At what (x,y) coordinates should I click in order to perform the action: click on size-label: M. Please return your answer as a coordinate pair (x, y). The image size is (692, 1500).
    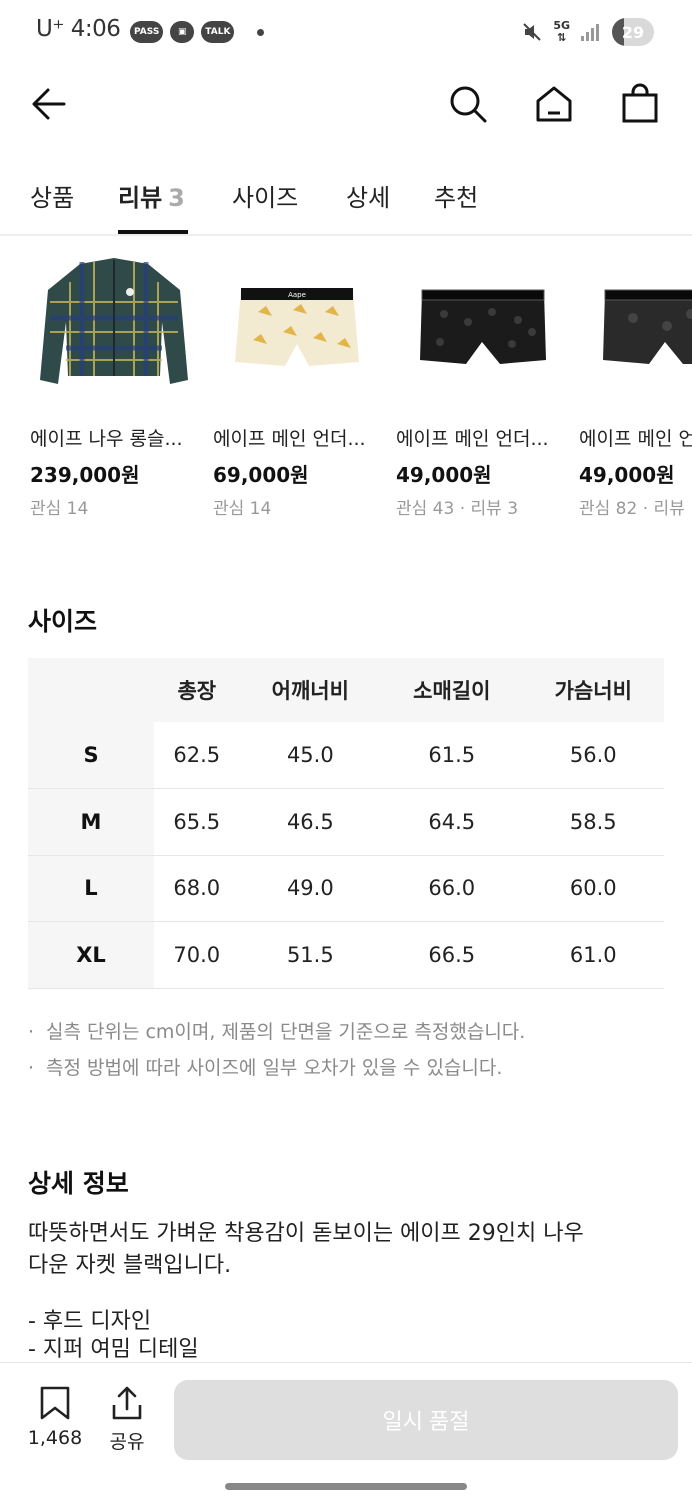
    Looking at the image, I should click on (91, 822).